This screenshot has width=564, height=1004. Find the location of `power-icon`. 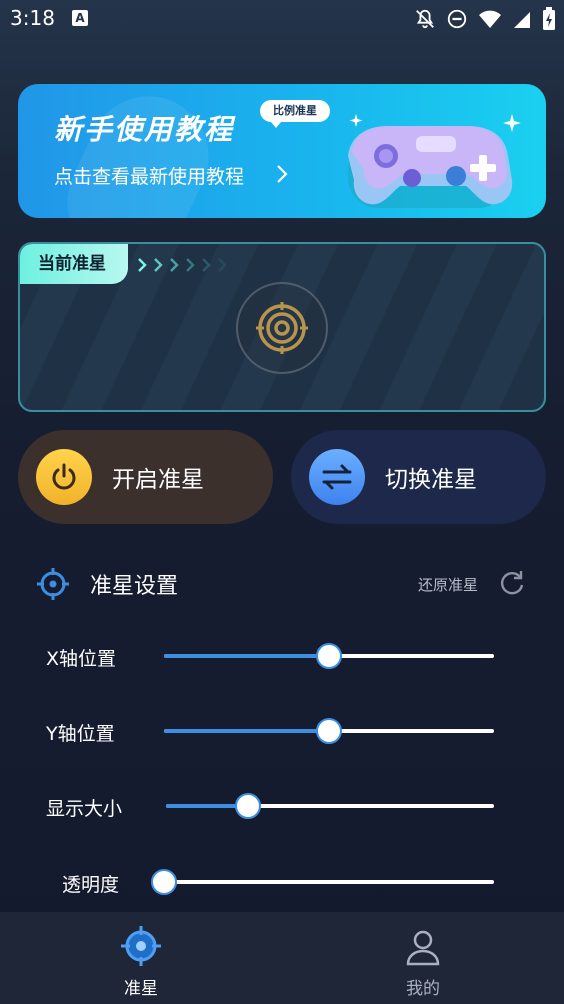

power-icon is located at coordinates (64, 476).